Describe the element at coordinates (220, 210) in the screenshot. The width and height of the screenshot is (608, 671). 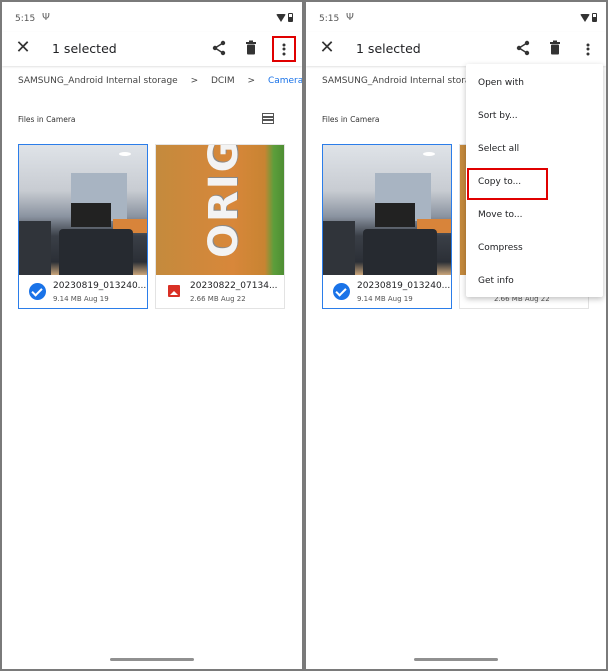
I see `file-thumbnail: ORIGAMI` at that location.